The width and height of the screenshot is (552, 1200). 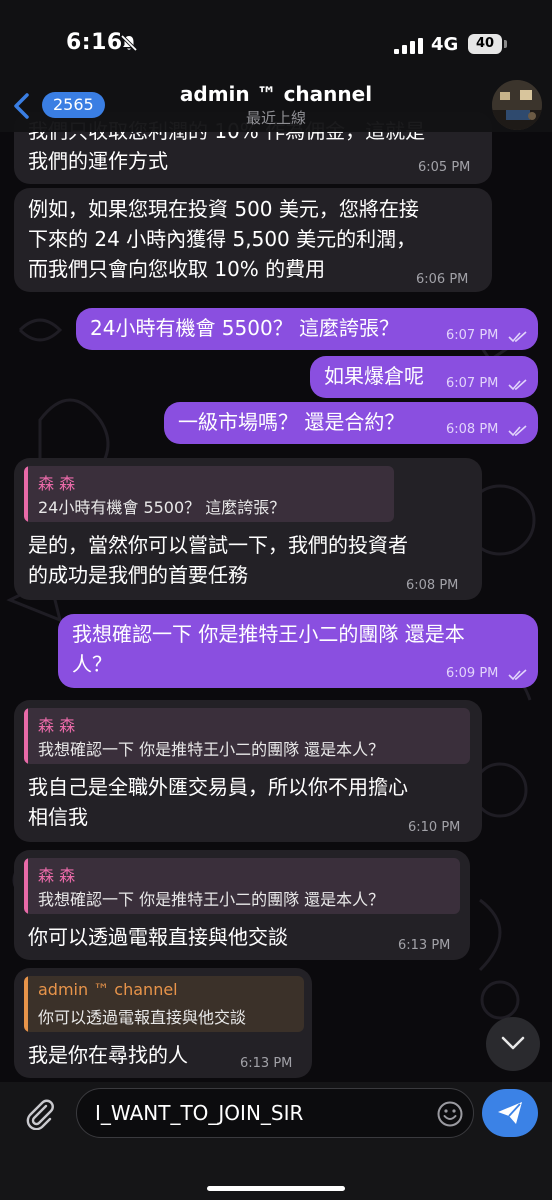 I want to click on message-text: 我想確認一下 你是推特王小二的團隊 還是本, so click(x=268, y=634).